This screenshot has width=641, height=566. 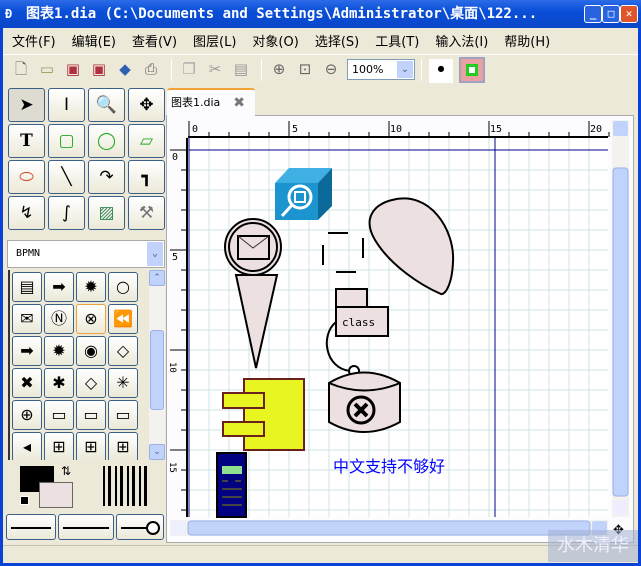 I want to click on horizontal-scroll-thumb, so click(x=389, y=528).